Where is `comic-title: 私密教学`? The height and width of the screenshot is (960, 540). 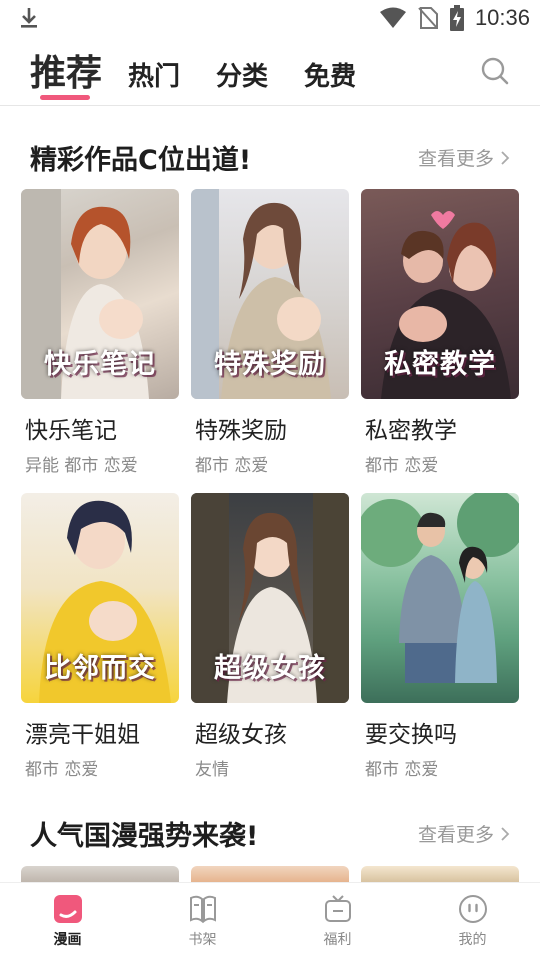 comic-title: 私密教学 is located at coordinates (411, 431).